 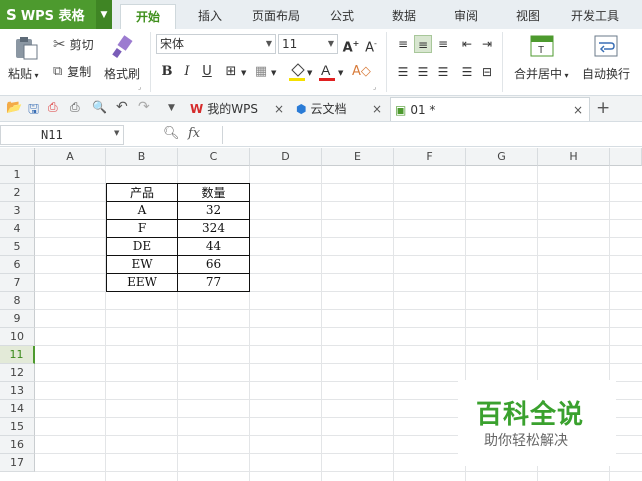 What do you see at coordinates (142, 283) in the screenshot?
I see `table-cell: EEW` at bounding box center [142, 283].